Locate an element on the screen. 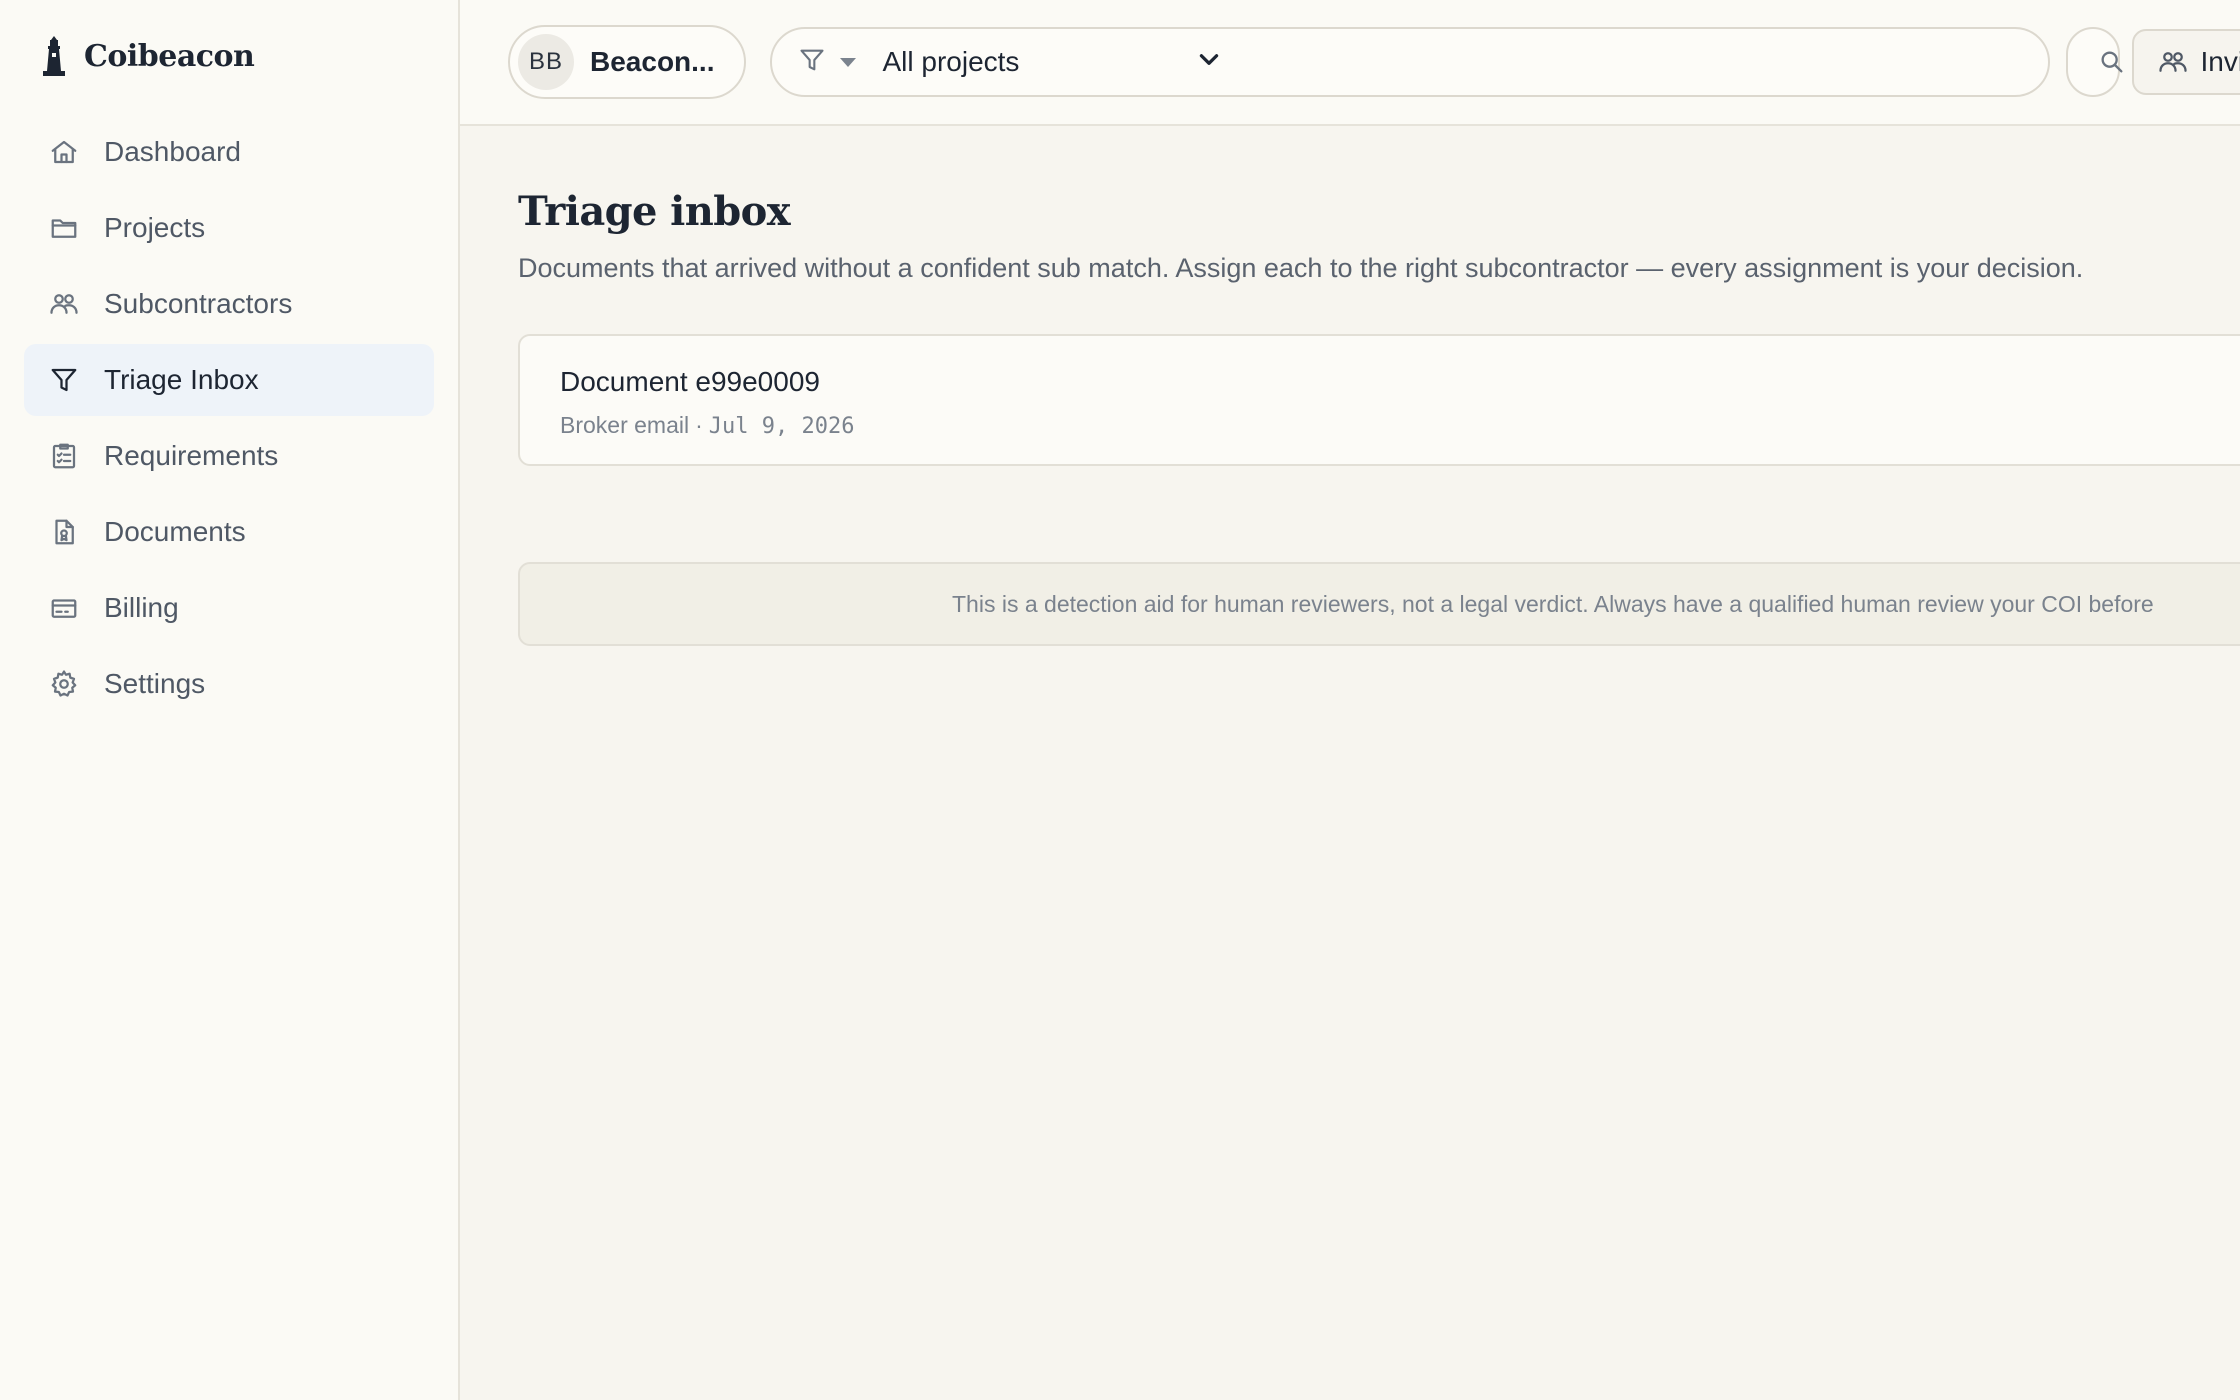 Image resolution: width=2240 pixels, height=1400 pixels. brand: Coibeacon is located at coordinates (229, 56).